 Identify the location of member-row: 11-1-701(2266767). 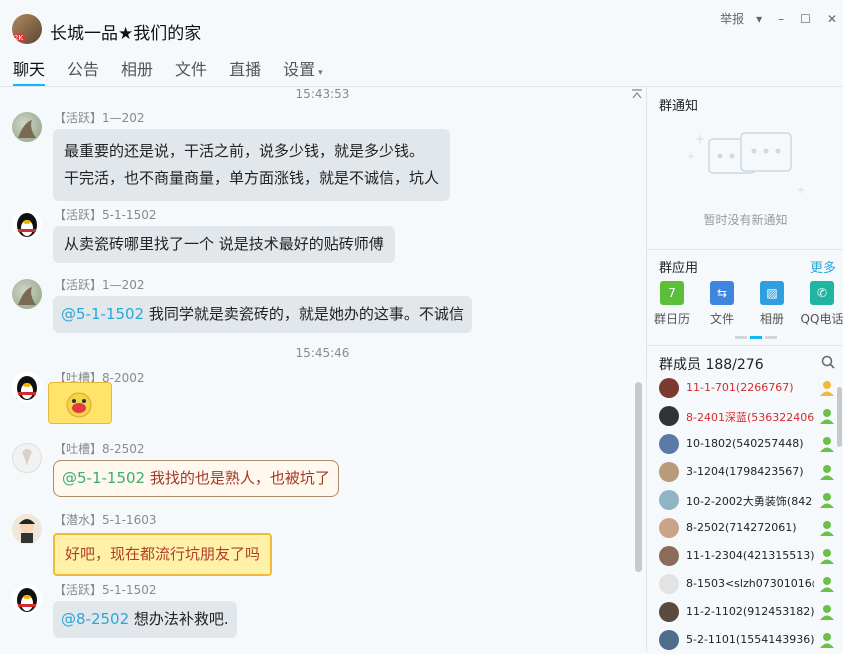
(745, 388).